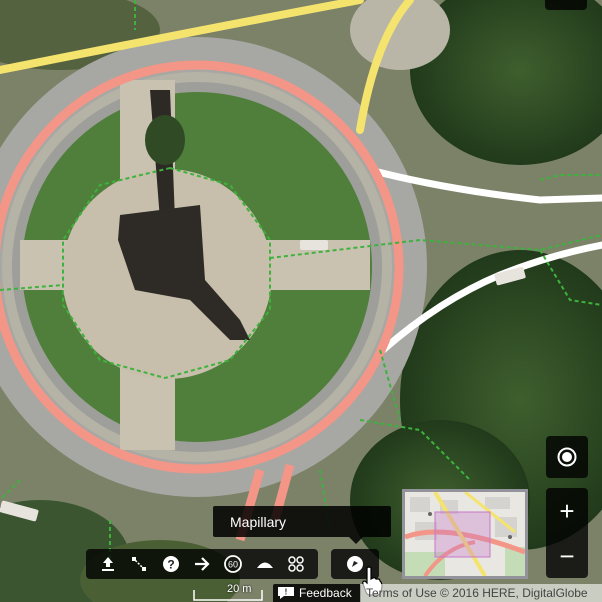 Image resolution: width=602 pixels, height=602 pixels. Describe the element at coordinates (265, 564) in the screenshot. I see `elevation-icon` at that location.